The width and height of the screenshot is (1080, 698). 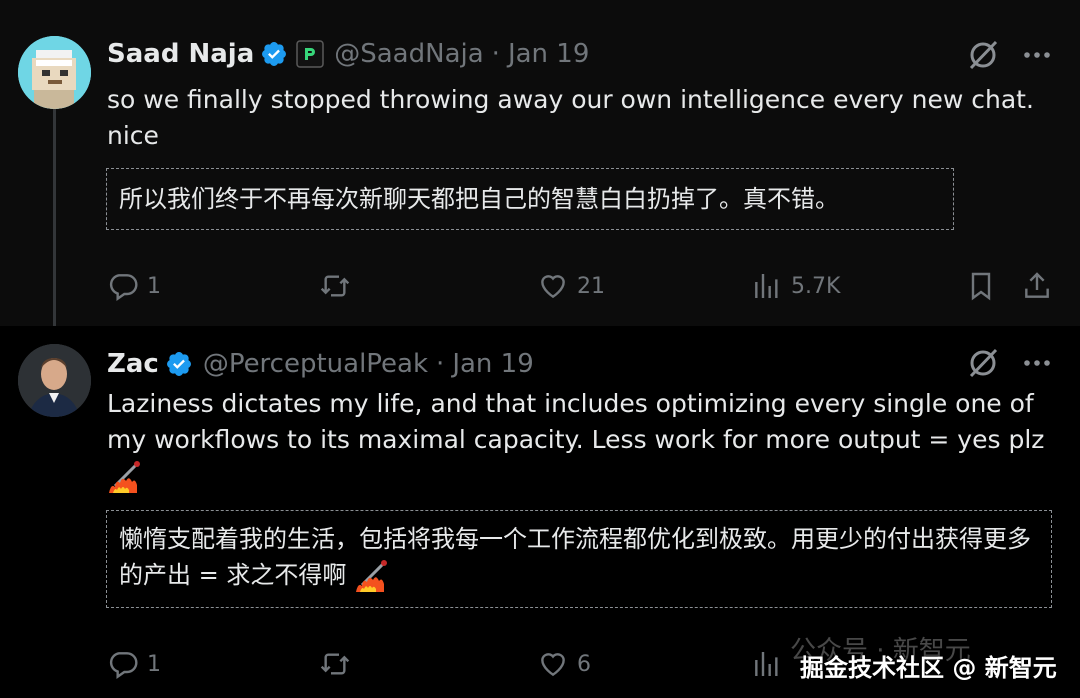 I want to click on like-count: 21, so click(x=591, y=286).